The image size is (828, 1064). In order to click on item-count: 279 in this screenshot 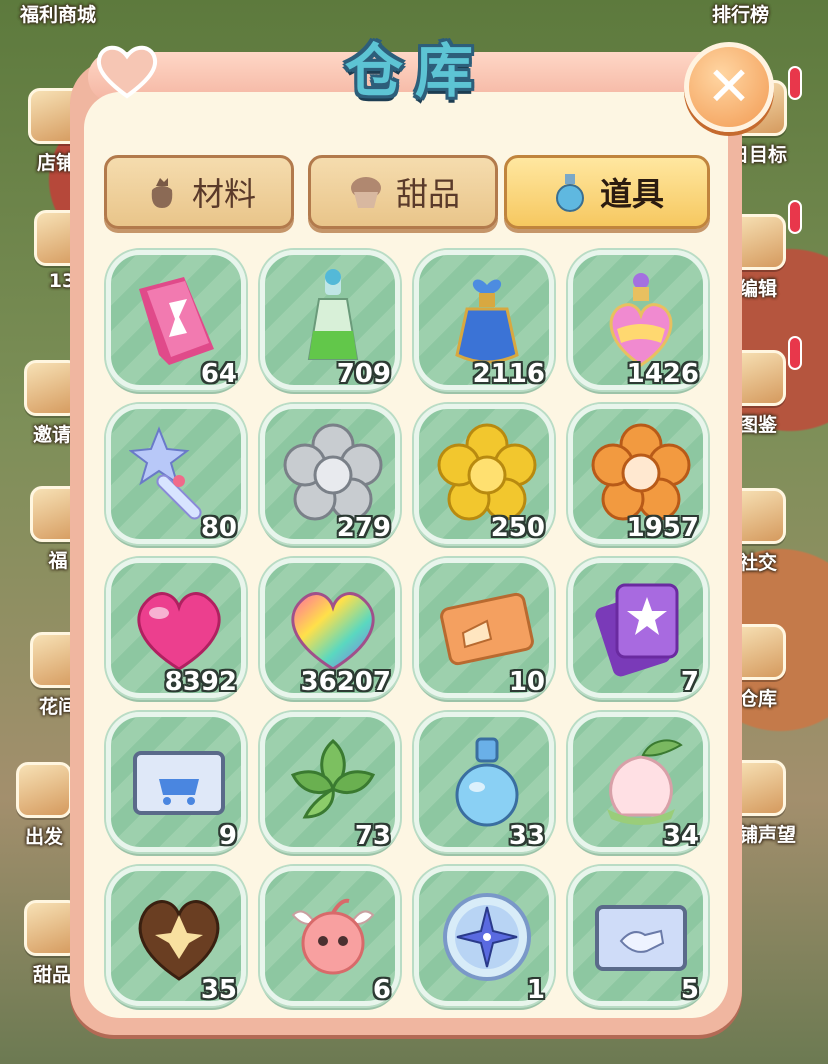, I will do `click(363, 528)`.